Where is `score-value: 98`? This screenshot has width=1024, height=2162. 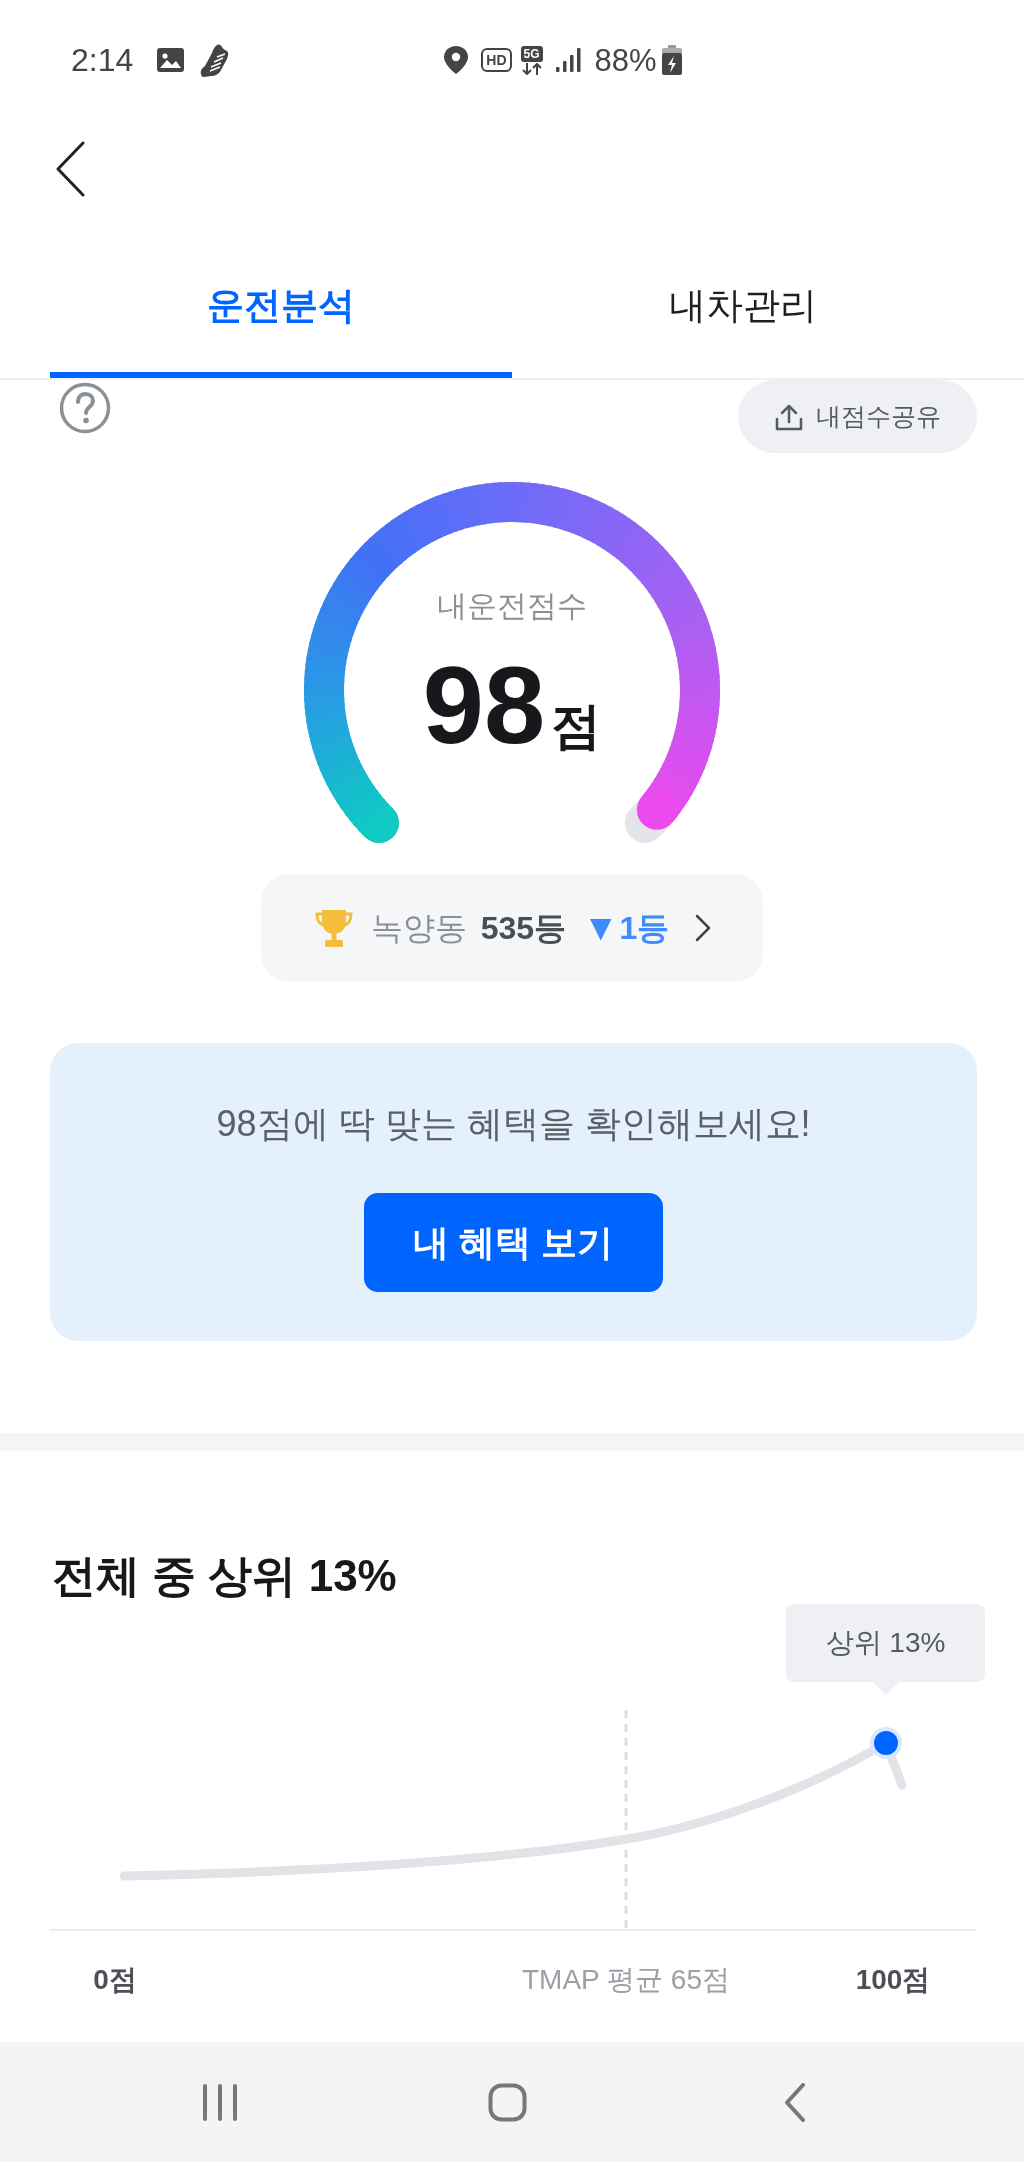
score-value: 98 is located at coordinates (484, 705).